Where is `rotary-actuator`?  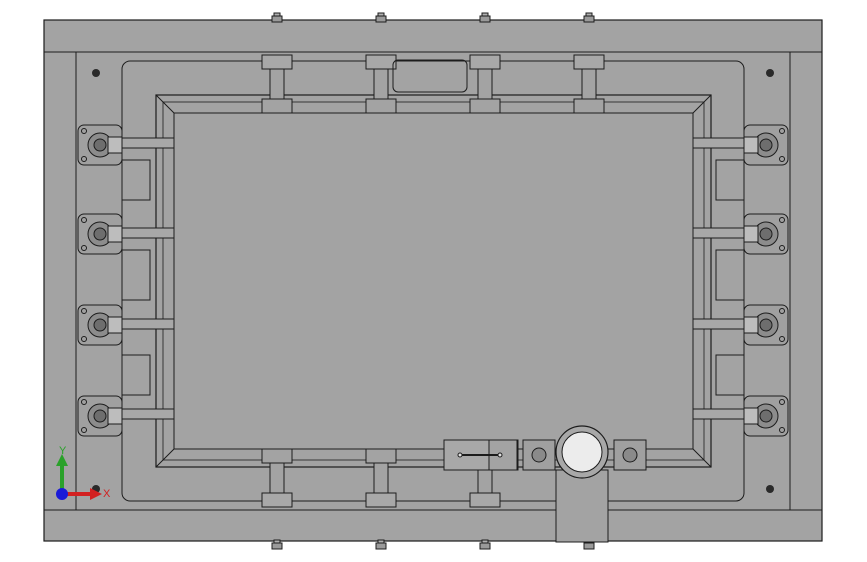
rotary-actuator is located at coordinates (582, 484).